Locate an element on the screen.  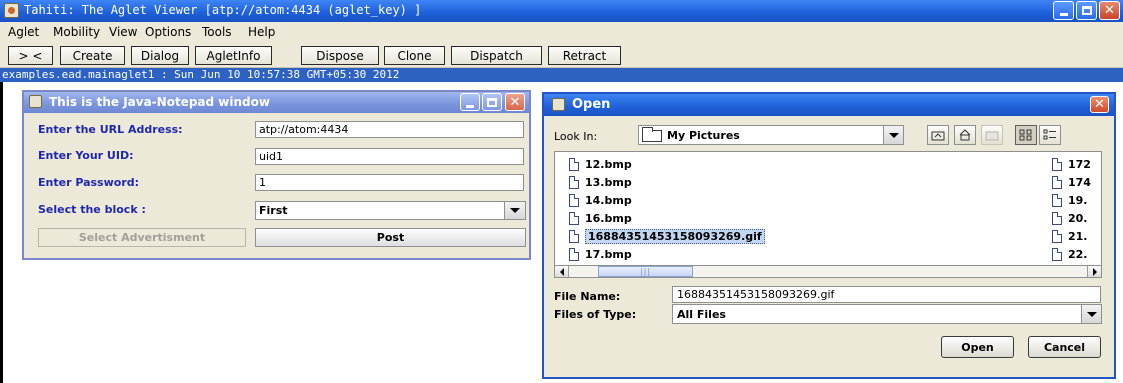
scroll-left-button is located at coordinates (562, 271).